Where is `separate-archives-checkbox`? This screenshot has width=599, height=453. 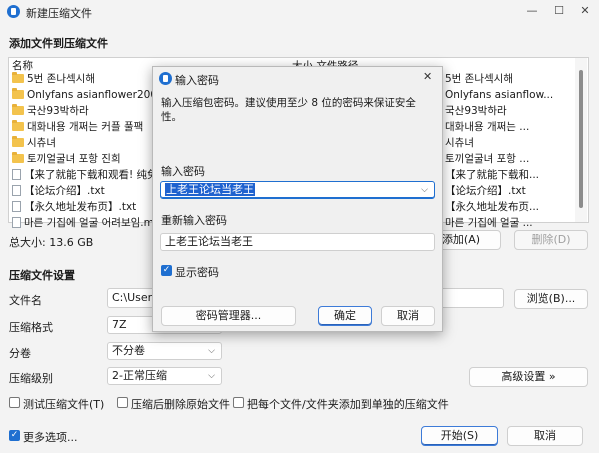 separate-archives-checkbox is located at coordinates (238, 402).